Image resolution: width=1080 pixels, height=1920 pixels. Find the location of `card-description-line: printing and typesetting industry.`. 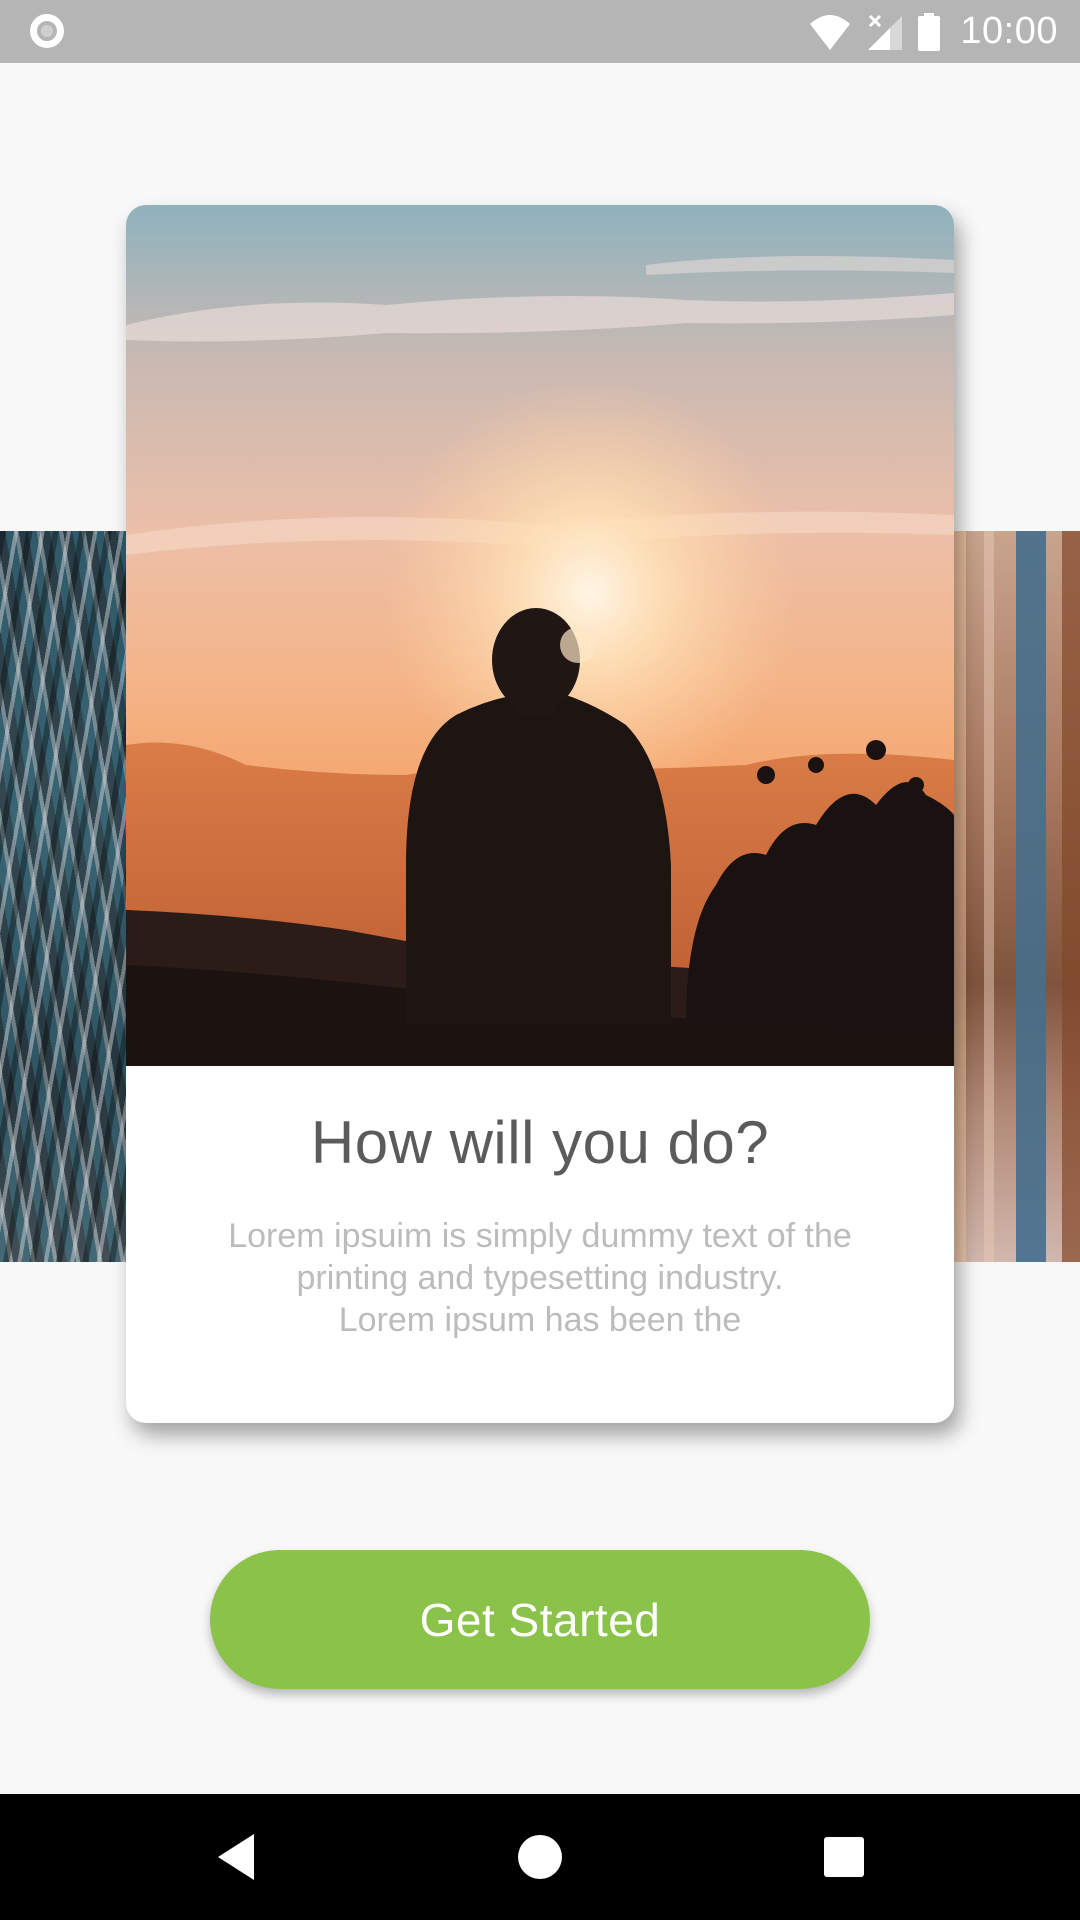

card-description-line: printing and typesetting industry. is located at coordinates (540, 1278).